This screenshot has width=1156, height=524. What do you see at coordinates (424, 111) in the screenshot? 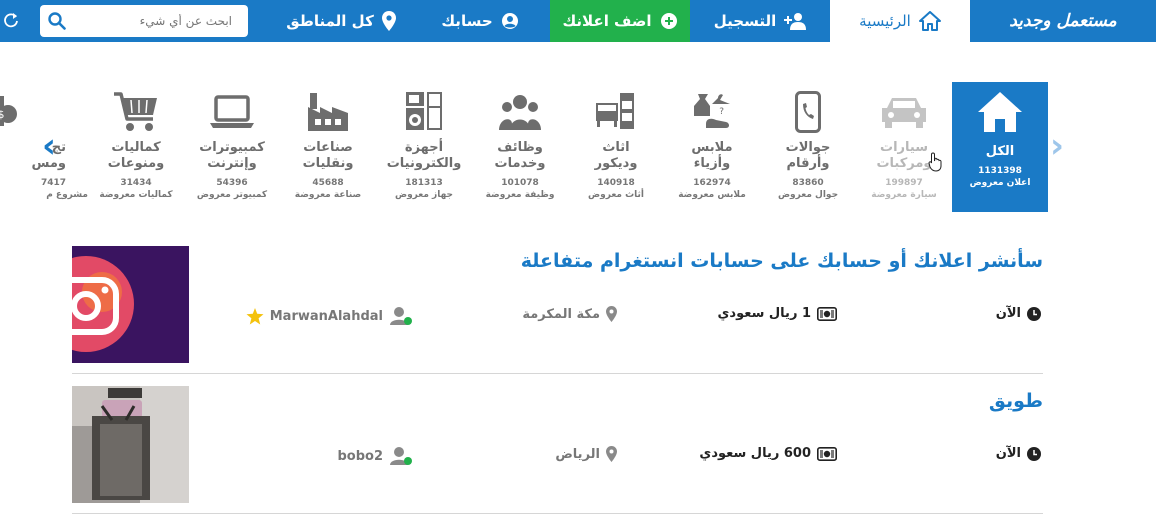
I see `appliance-icon` at bounding box center [424, 111].